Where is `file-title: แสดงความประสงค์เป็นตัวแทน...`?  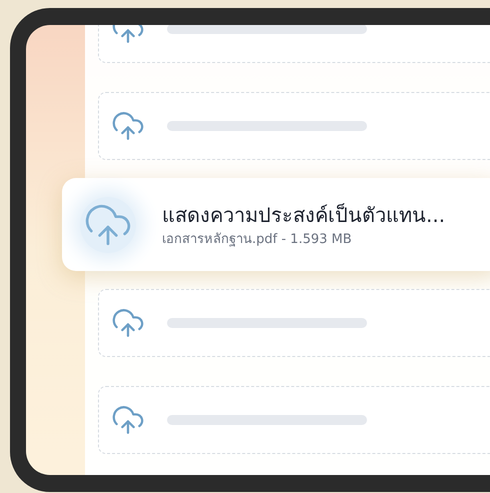 file-title: แสดงความประสงค์เป็นตัวแทน... is located at coordinates (304, 215).